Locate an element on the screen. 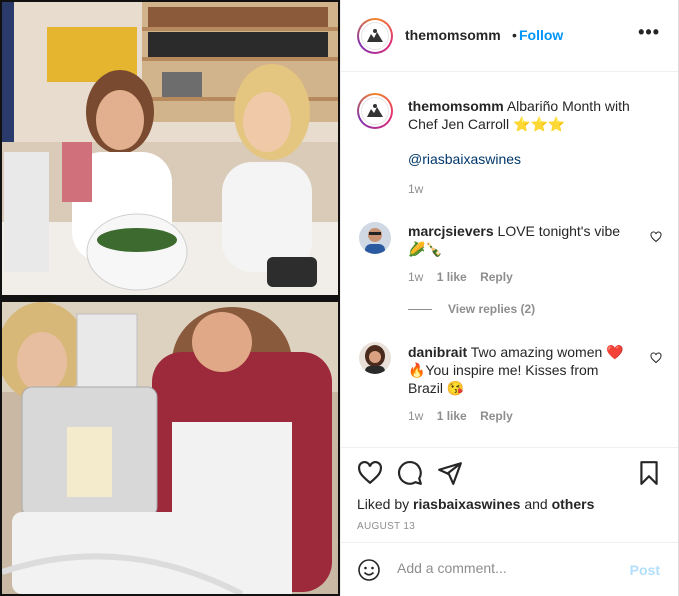 This screenshot has width=679, height=596. liked-by-middle: and is located at coordinates (536, 504).